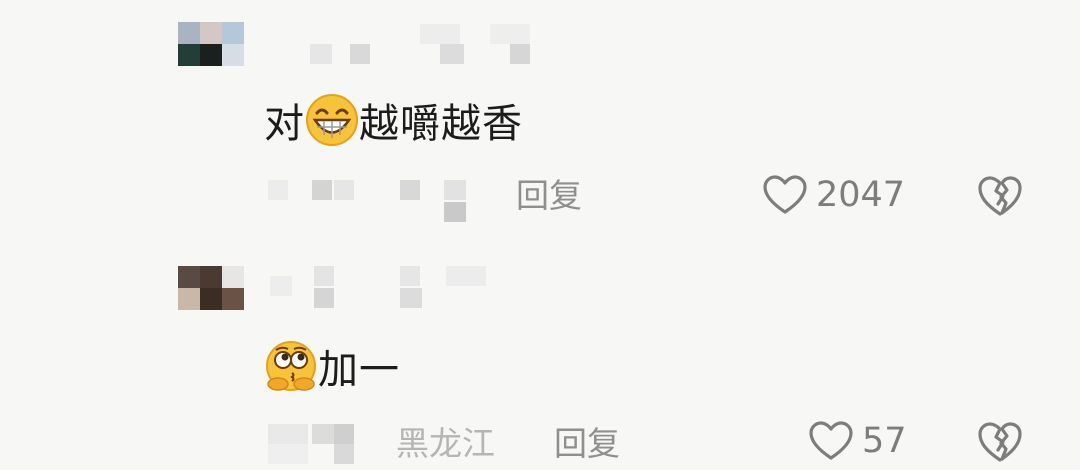 The width and height of the screenshot is (1080, 470). What do you see at coordinates (441, 124) in the screenshot?
I see `comment-text-end: 越嚼越香` at bounding box center [441, 124].